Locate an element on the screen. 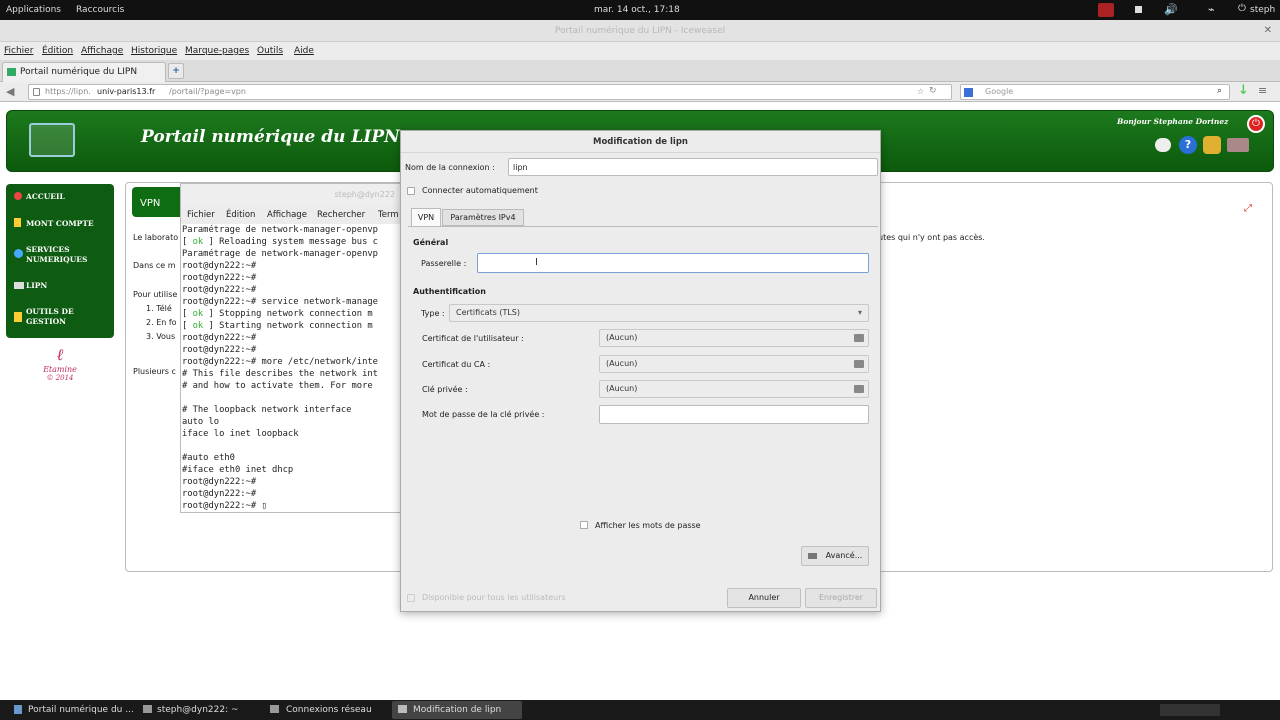 The image size is (1280, 720). reload-icon: ↻ is located at coordinates (933, 91).